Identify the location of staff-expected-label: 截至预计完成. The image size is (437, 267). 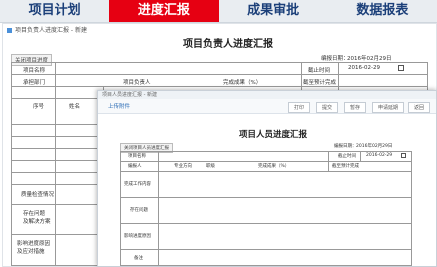
(345, 166).